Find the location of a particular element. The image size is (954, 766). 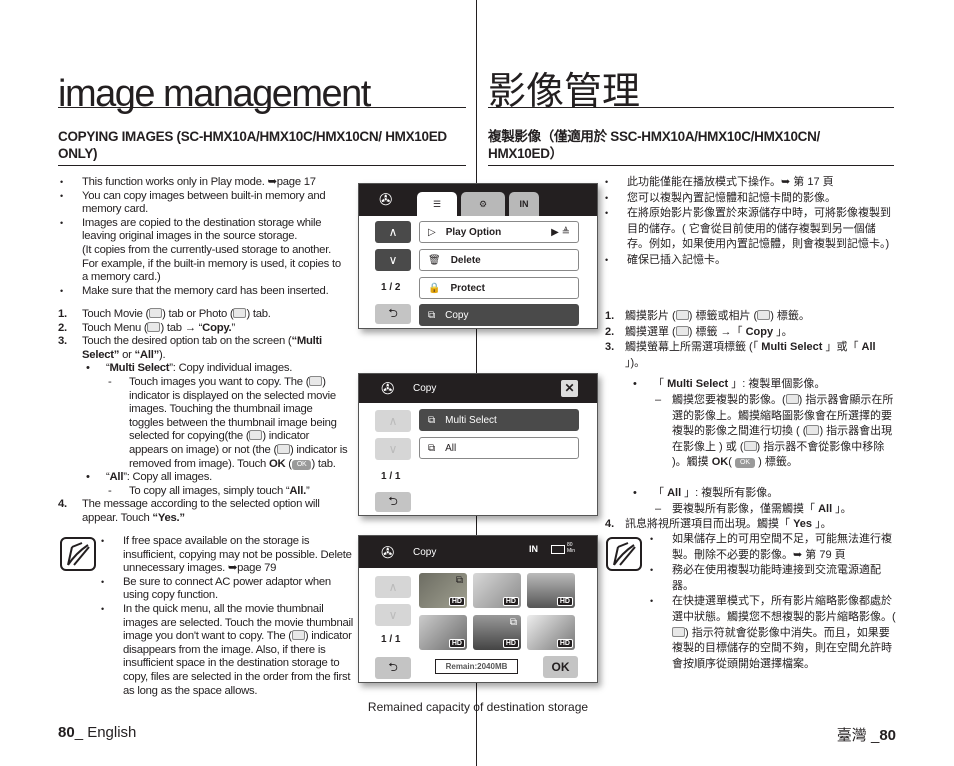

heading-underline is located at coordinates (691, 165).